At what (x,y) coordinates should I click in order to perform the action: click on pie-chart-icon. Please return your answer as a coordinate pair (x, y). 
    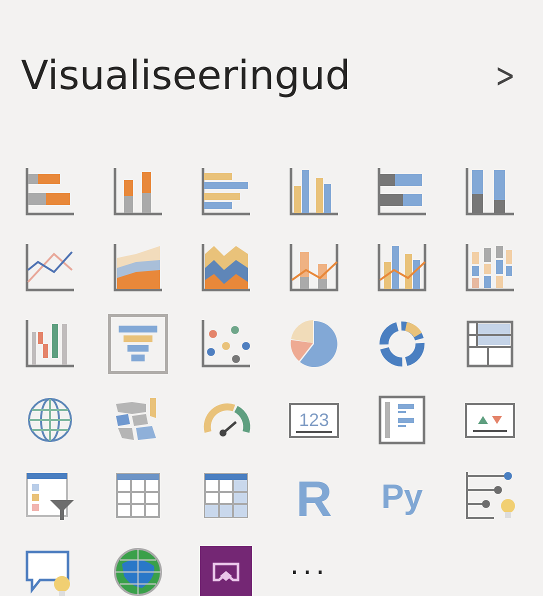
    Looking at the image, I should click on (314, 344).